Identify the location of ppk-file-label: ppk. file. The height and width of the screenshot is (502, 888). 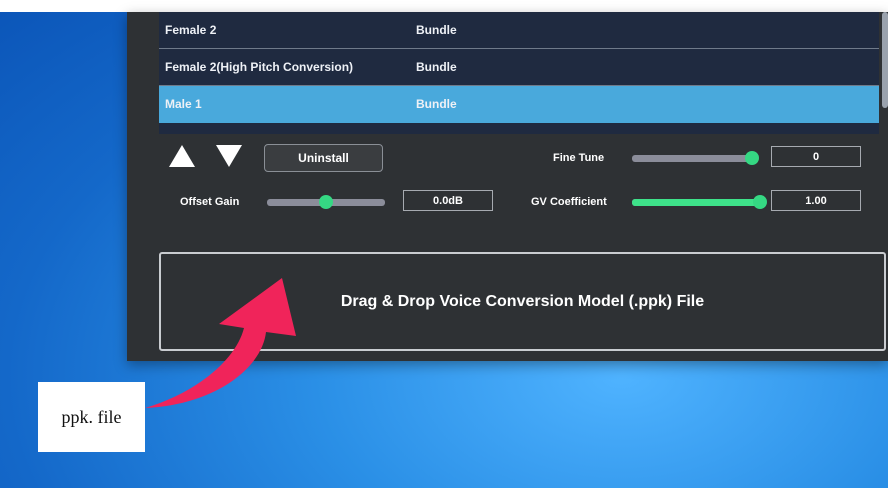
(91, 416).